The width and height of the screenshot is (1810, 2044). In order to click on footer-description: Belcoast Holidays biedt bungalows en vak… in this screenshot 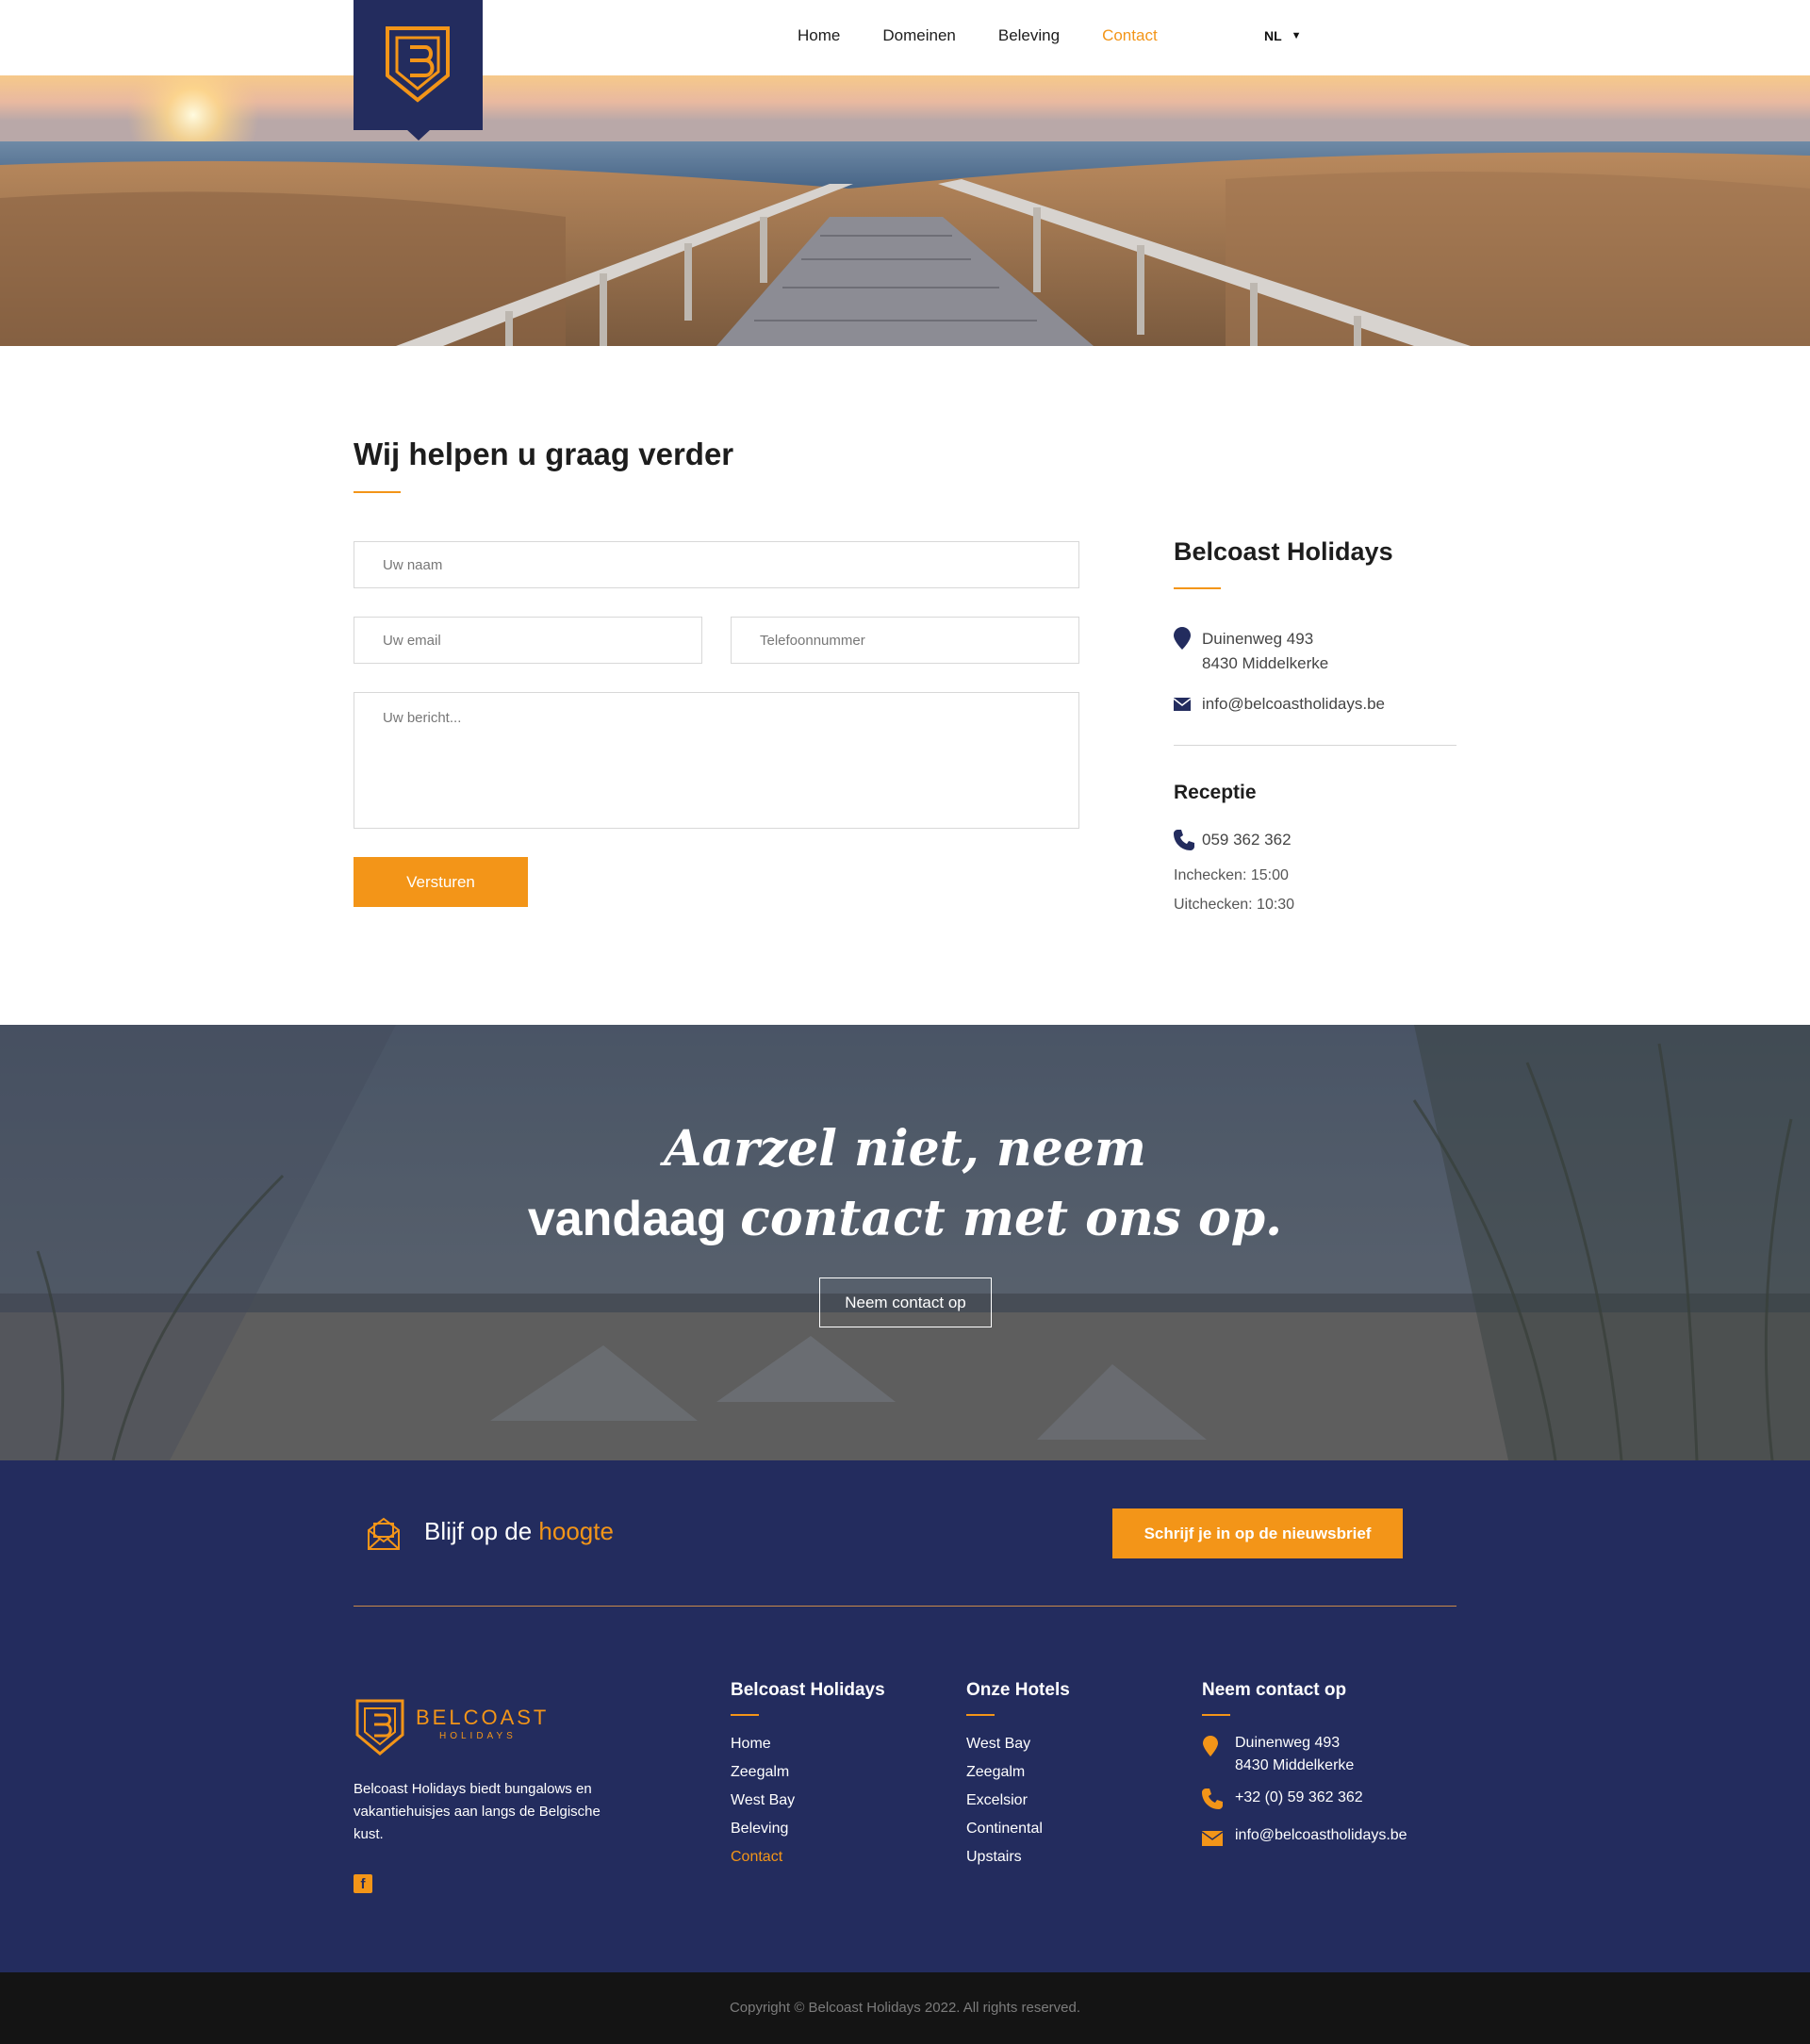, I will do `click(477, 1812)`.